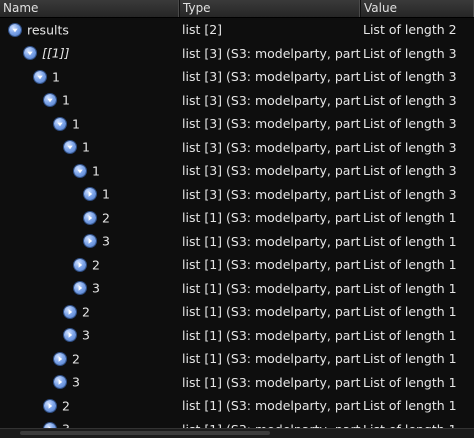 Image resolution: width=474 pixels, height=438 pixels. I want to click on row-type: list [2], so click(202, 30).